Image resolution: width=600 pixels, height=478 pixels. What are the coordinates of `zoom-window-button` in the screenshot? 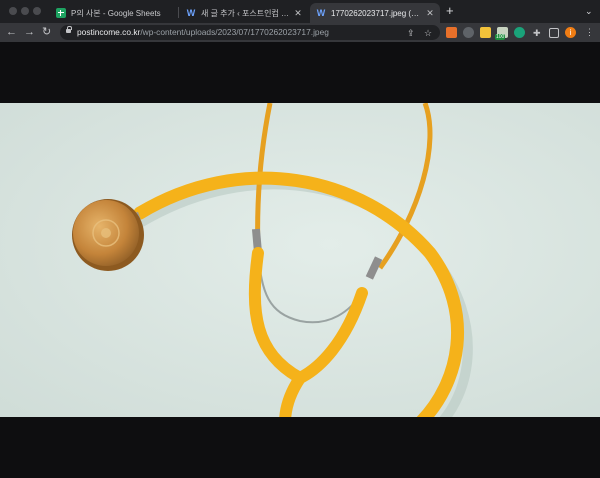 It's located at (37, 11).